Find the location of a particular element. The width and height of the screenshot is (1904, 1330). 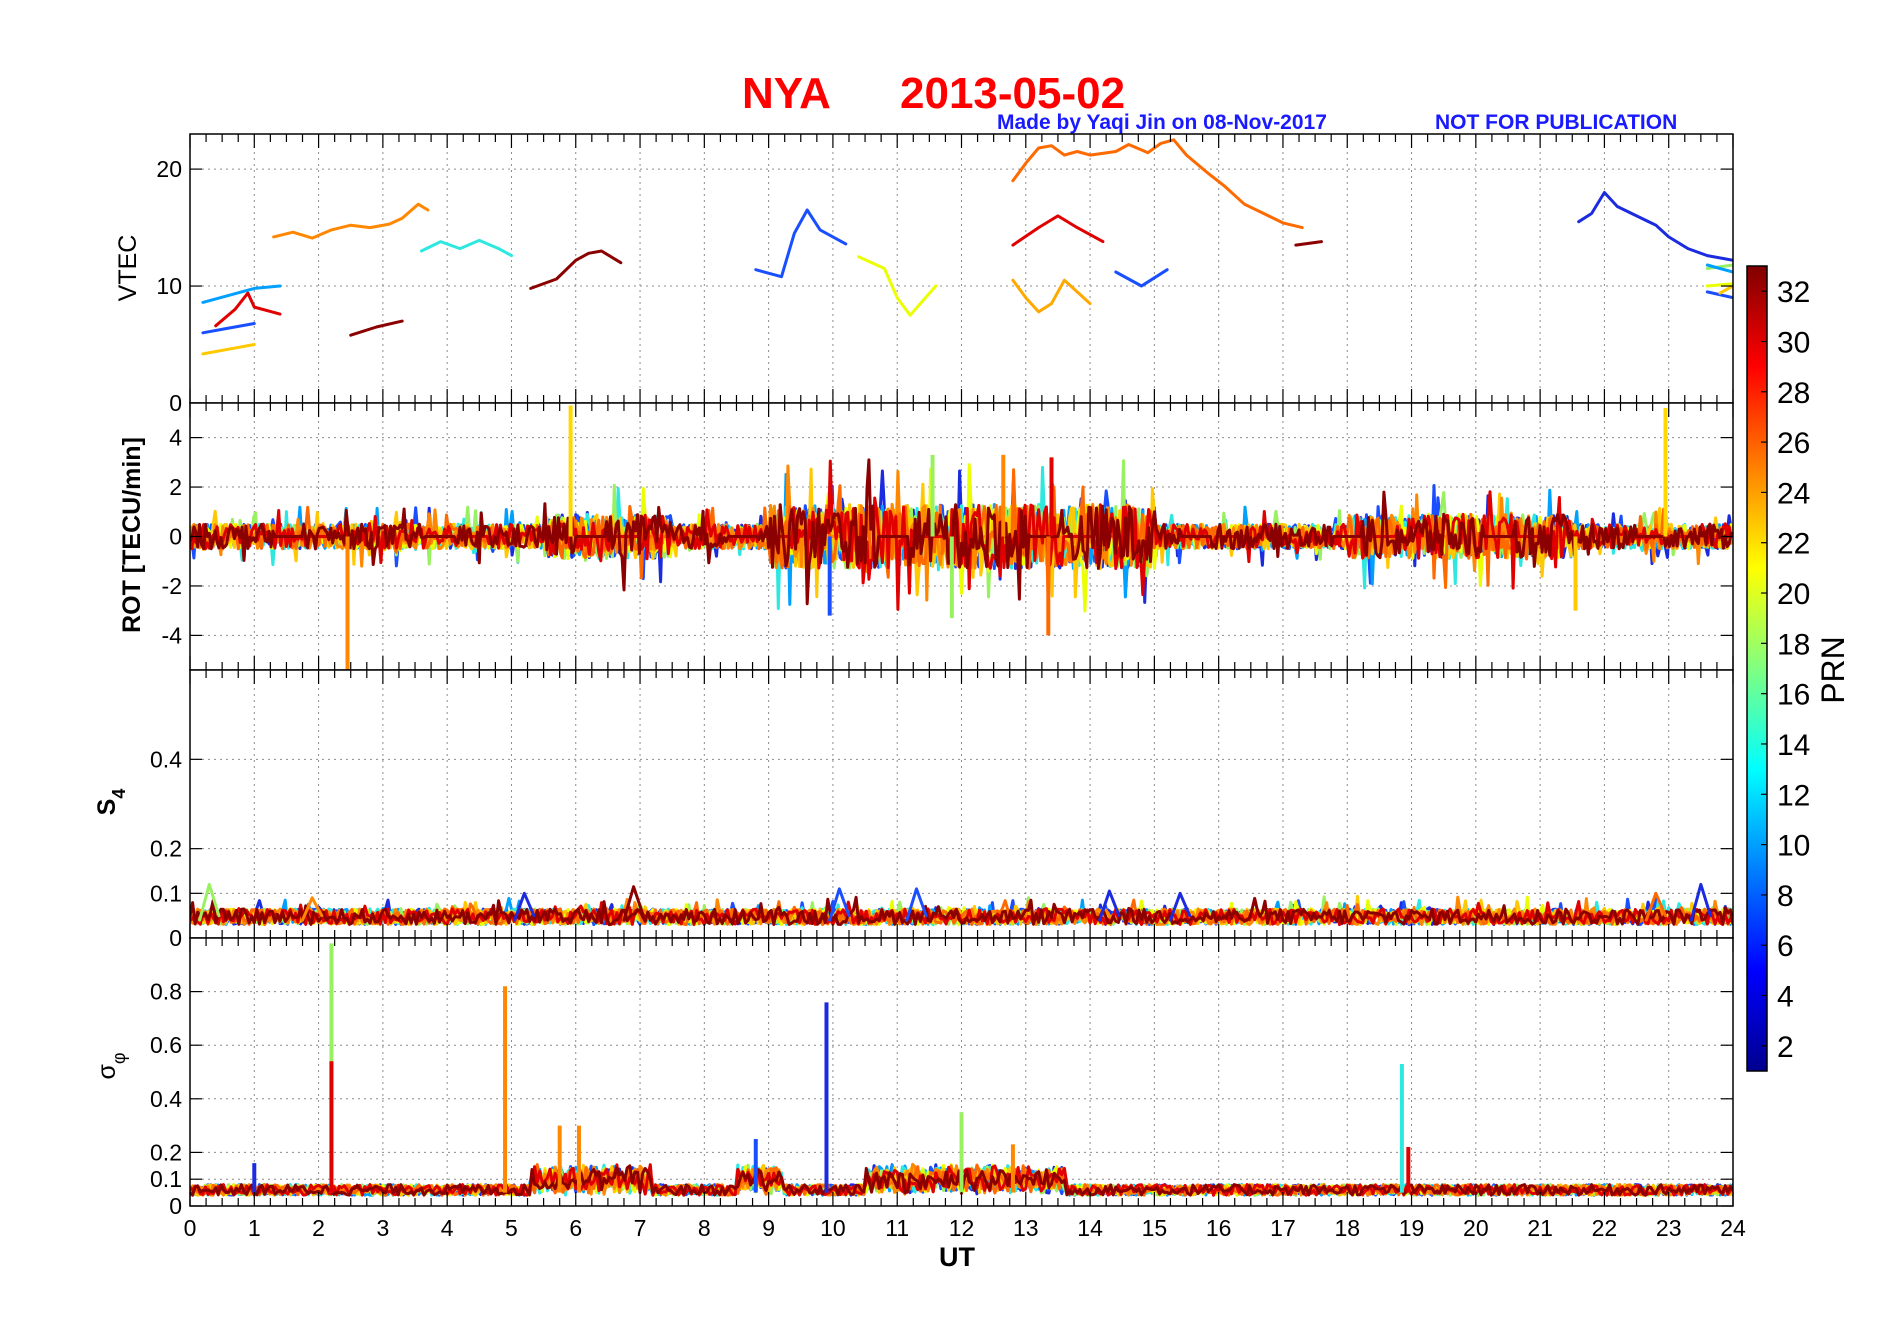

s4-y-tick-label: 0.4 is located at coordinates (166, 759).